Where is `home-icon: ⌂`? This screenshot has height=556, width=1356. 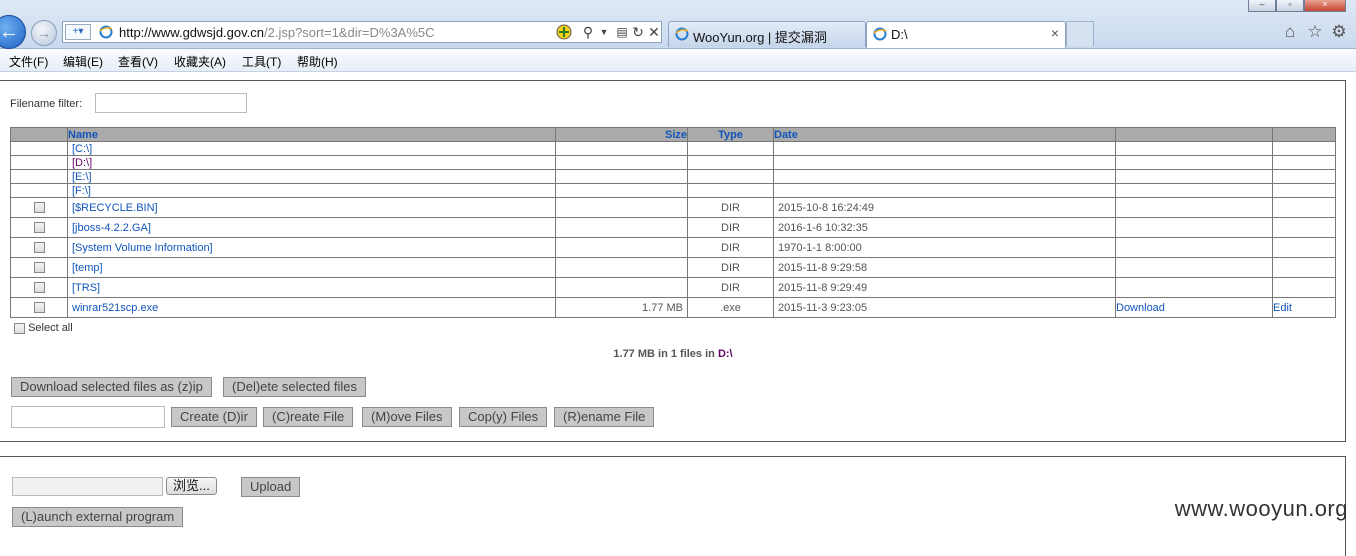 home-icon: ⌂ is located at coordinates (1290, 32).